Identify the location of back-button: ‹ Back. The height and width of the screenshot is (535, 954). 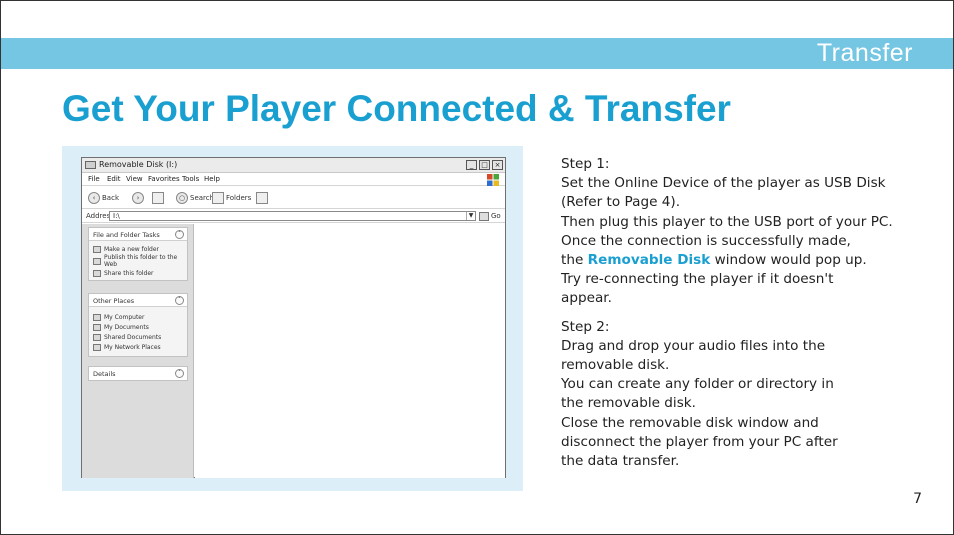
(103, 198).